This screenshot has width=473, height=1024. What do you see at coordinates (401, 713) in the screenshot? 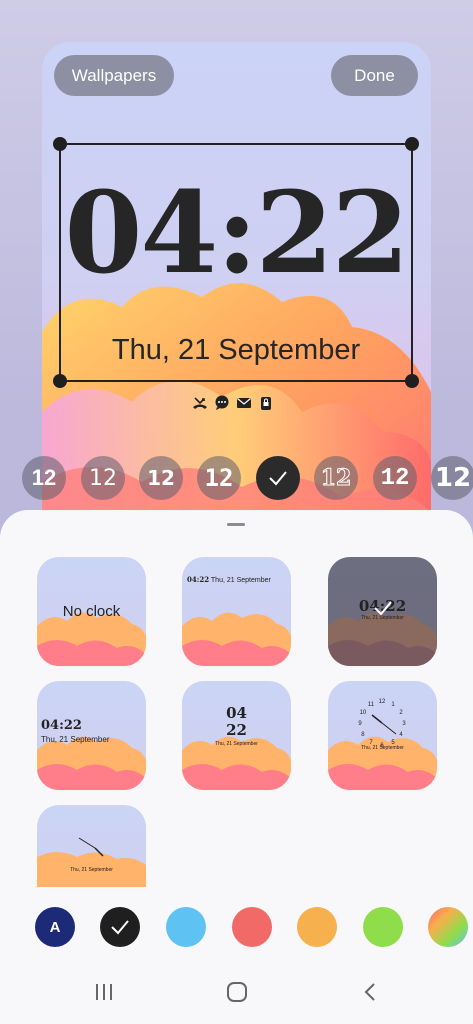
I see `analog-clock-number: 2` at bounding box center [401, 713].